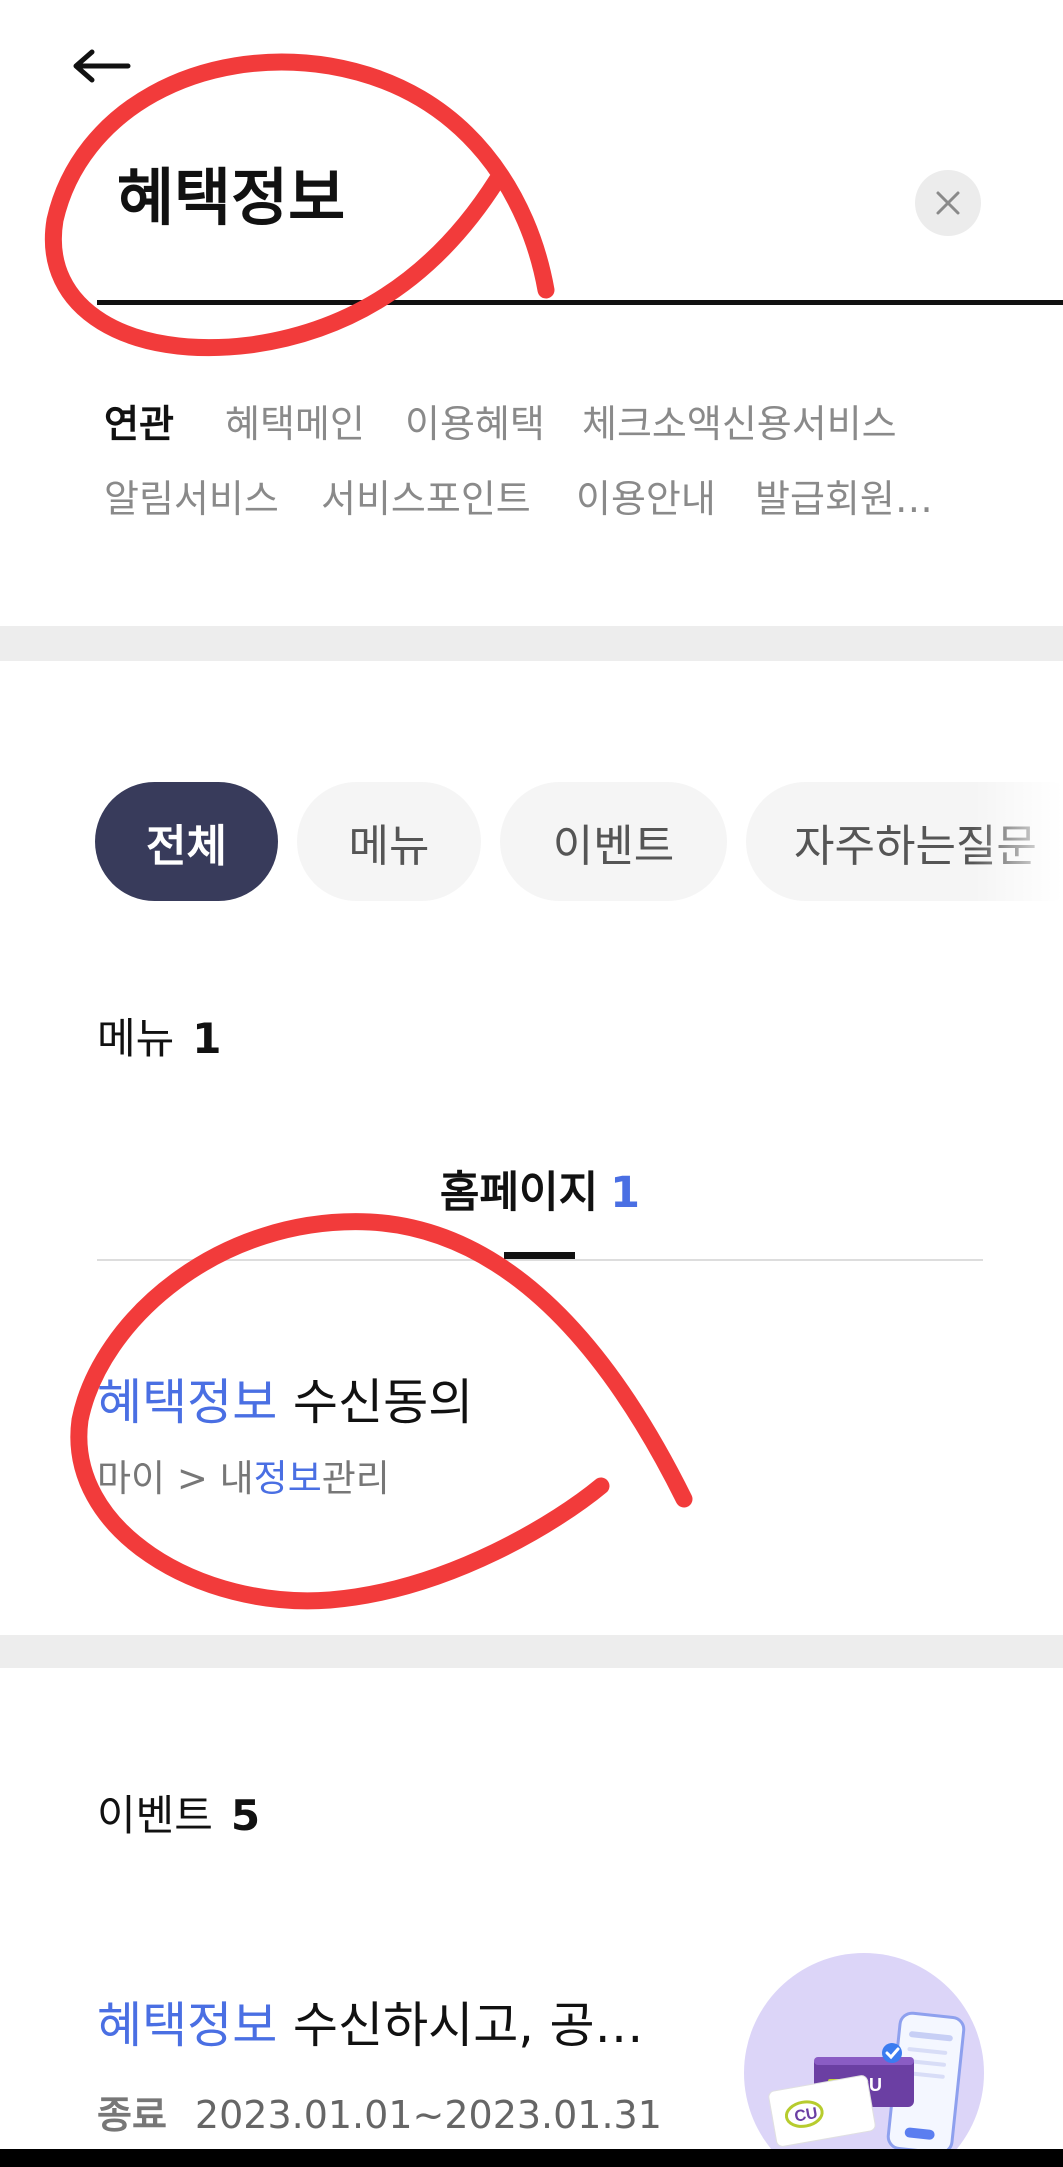 The image size is (1063, 2167). I want to click on menu-section-count: 1, so click(207, 1038).